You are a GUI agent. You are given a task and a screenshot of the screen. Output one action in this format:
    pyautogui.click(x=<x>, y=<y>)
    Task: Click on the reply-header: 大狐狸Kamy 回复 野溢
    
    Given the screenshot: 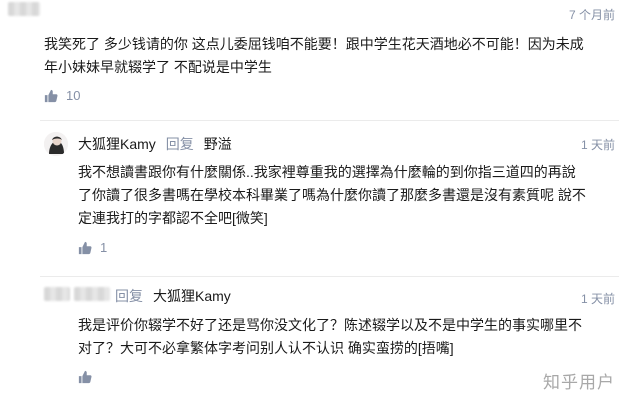 What is the action you would take?
    pyautogui.click(x=138, y=144)
    